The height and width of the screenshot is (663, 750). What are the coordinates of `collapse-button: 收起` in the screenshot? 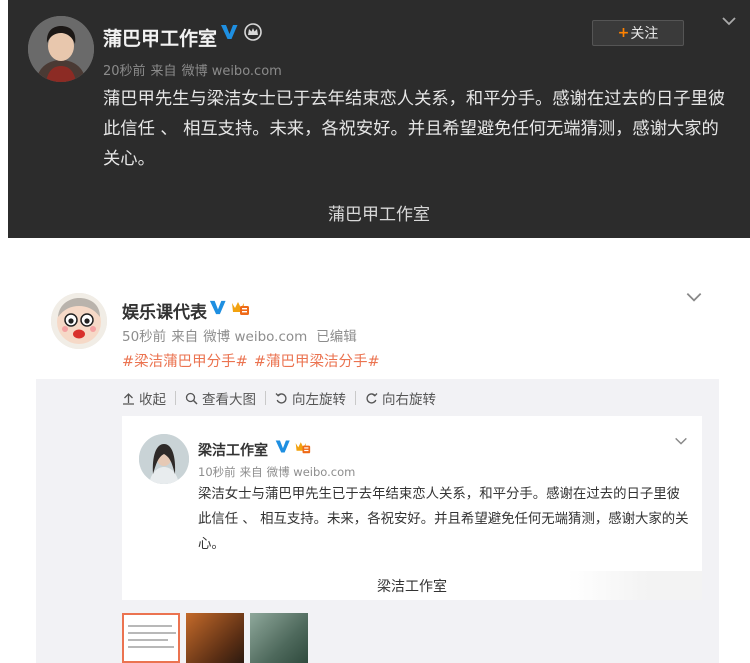 It's located at (144, 398).